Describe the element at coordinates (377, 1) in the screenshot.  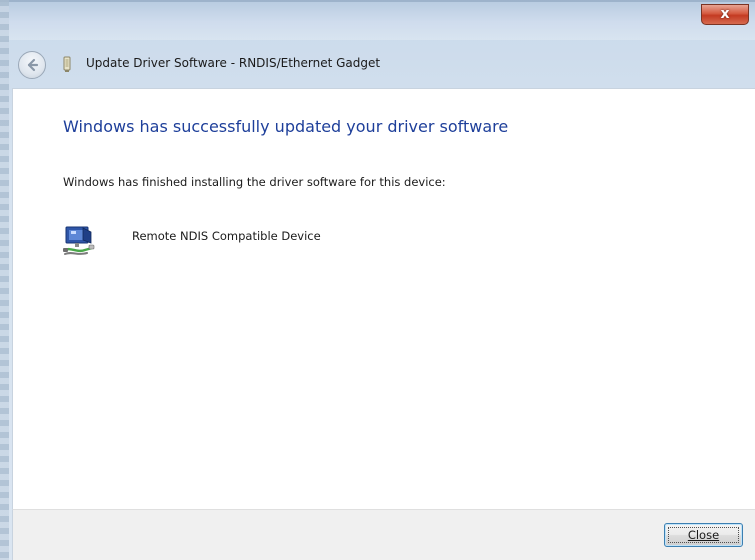
I see `title-bar-edge` at that location.